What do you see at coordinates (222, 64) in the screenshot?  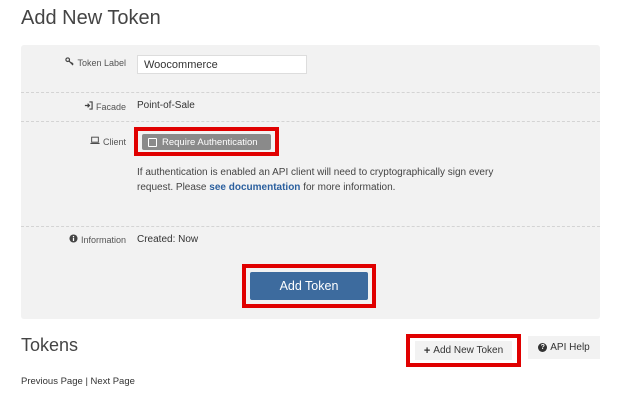 I see `token-label-input` at bounding box center [222, 64].